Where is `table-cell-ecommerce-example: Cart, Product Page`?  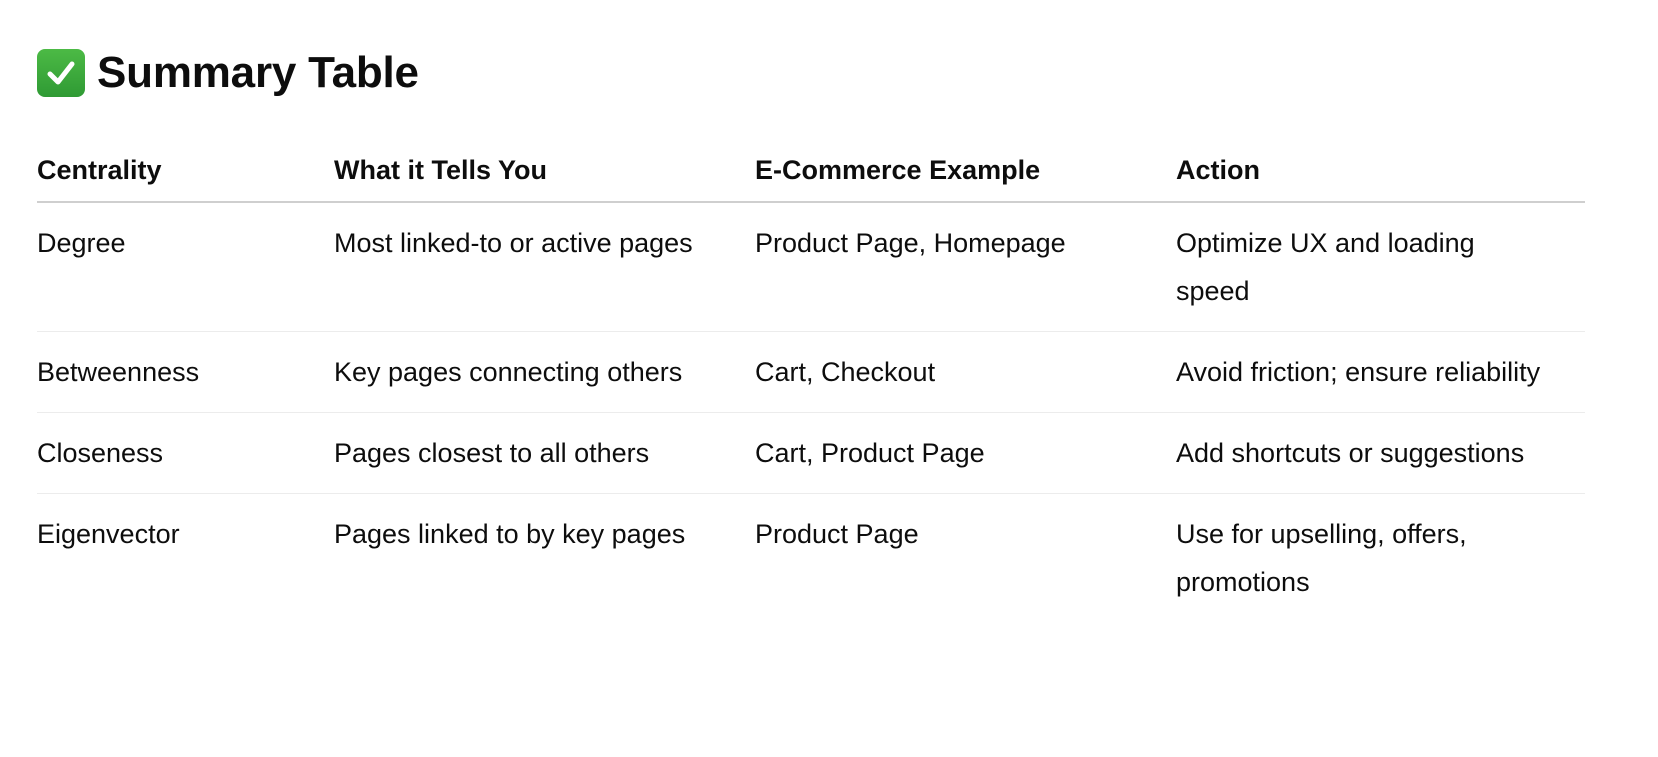 table-cell-ecommerce-example: Cart, Product Page is located at coordinates (965, 453).